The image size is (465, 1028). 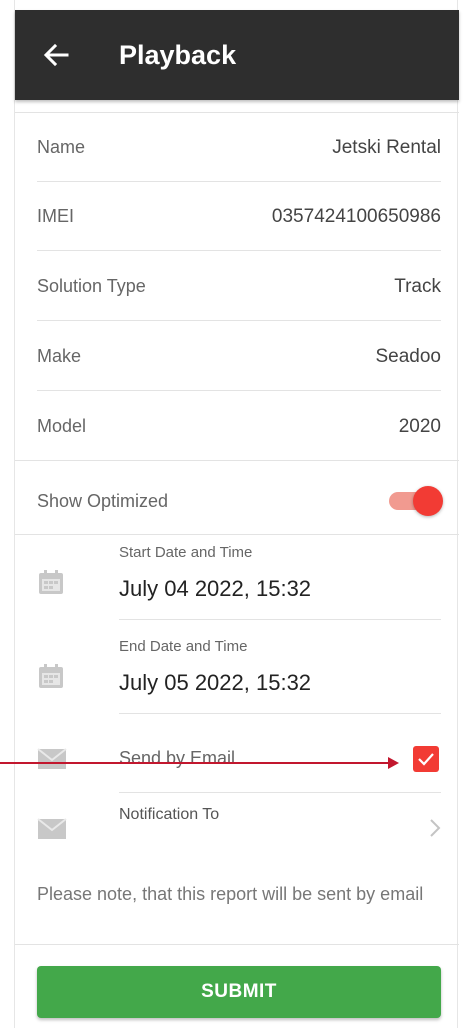 I want to click on start-date-label: Start Date and Time, so click(x=186, y=552).